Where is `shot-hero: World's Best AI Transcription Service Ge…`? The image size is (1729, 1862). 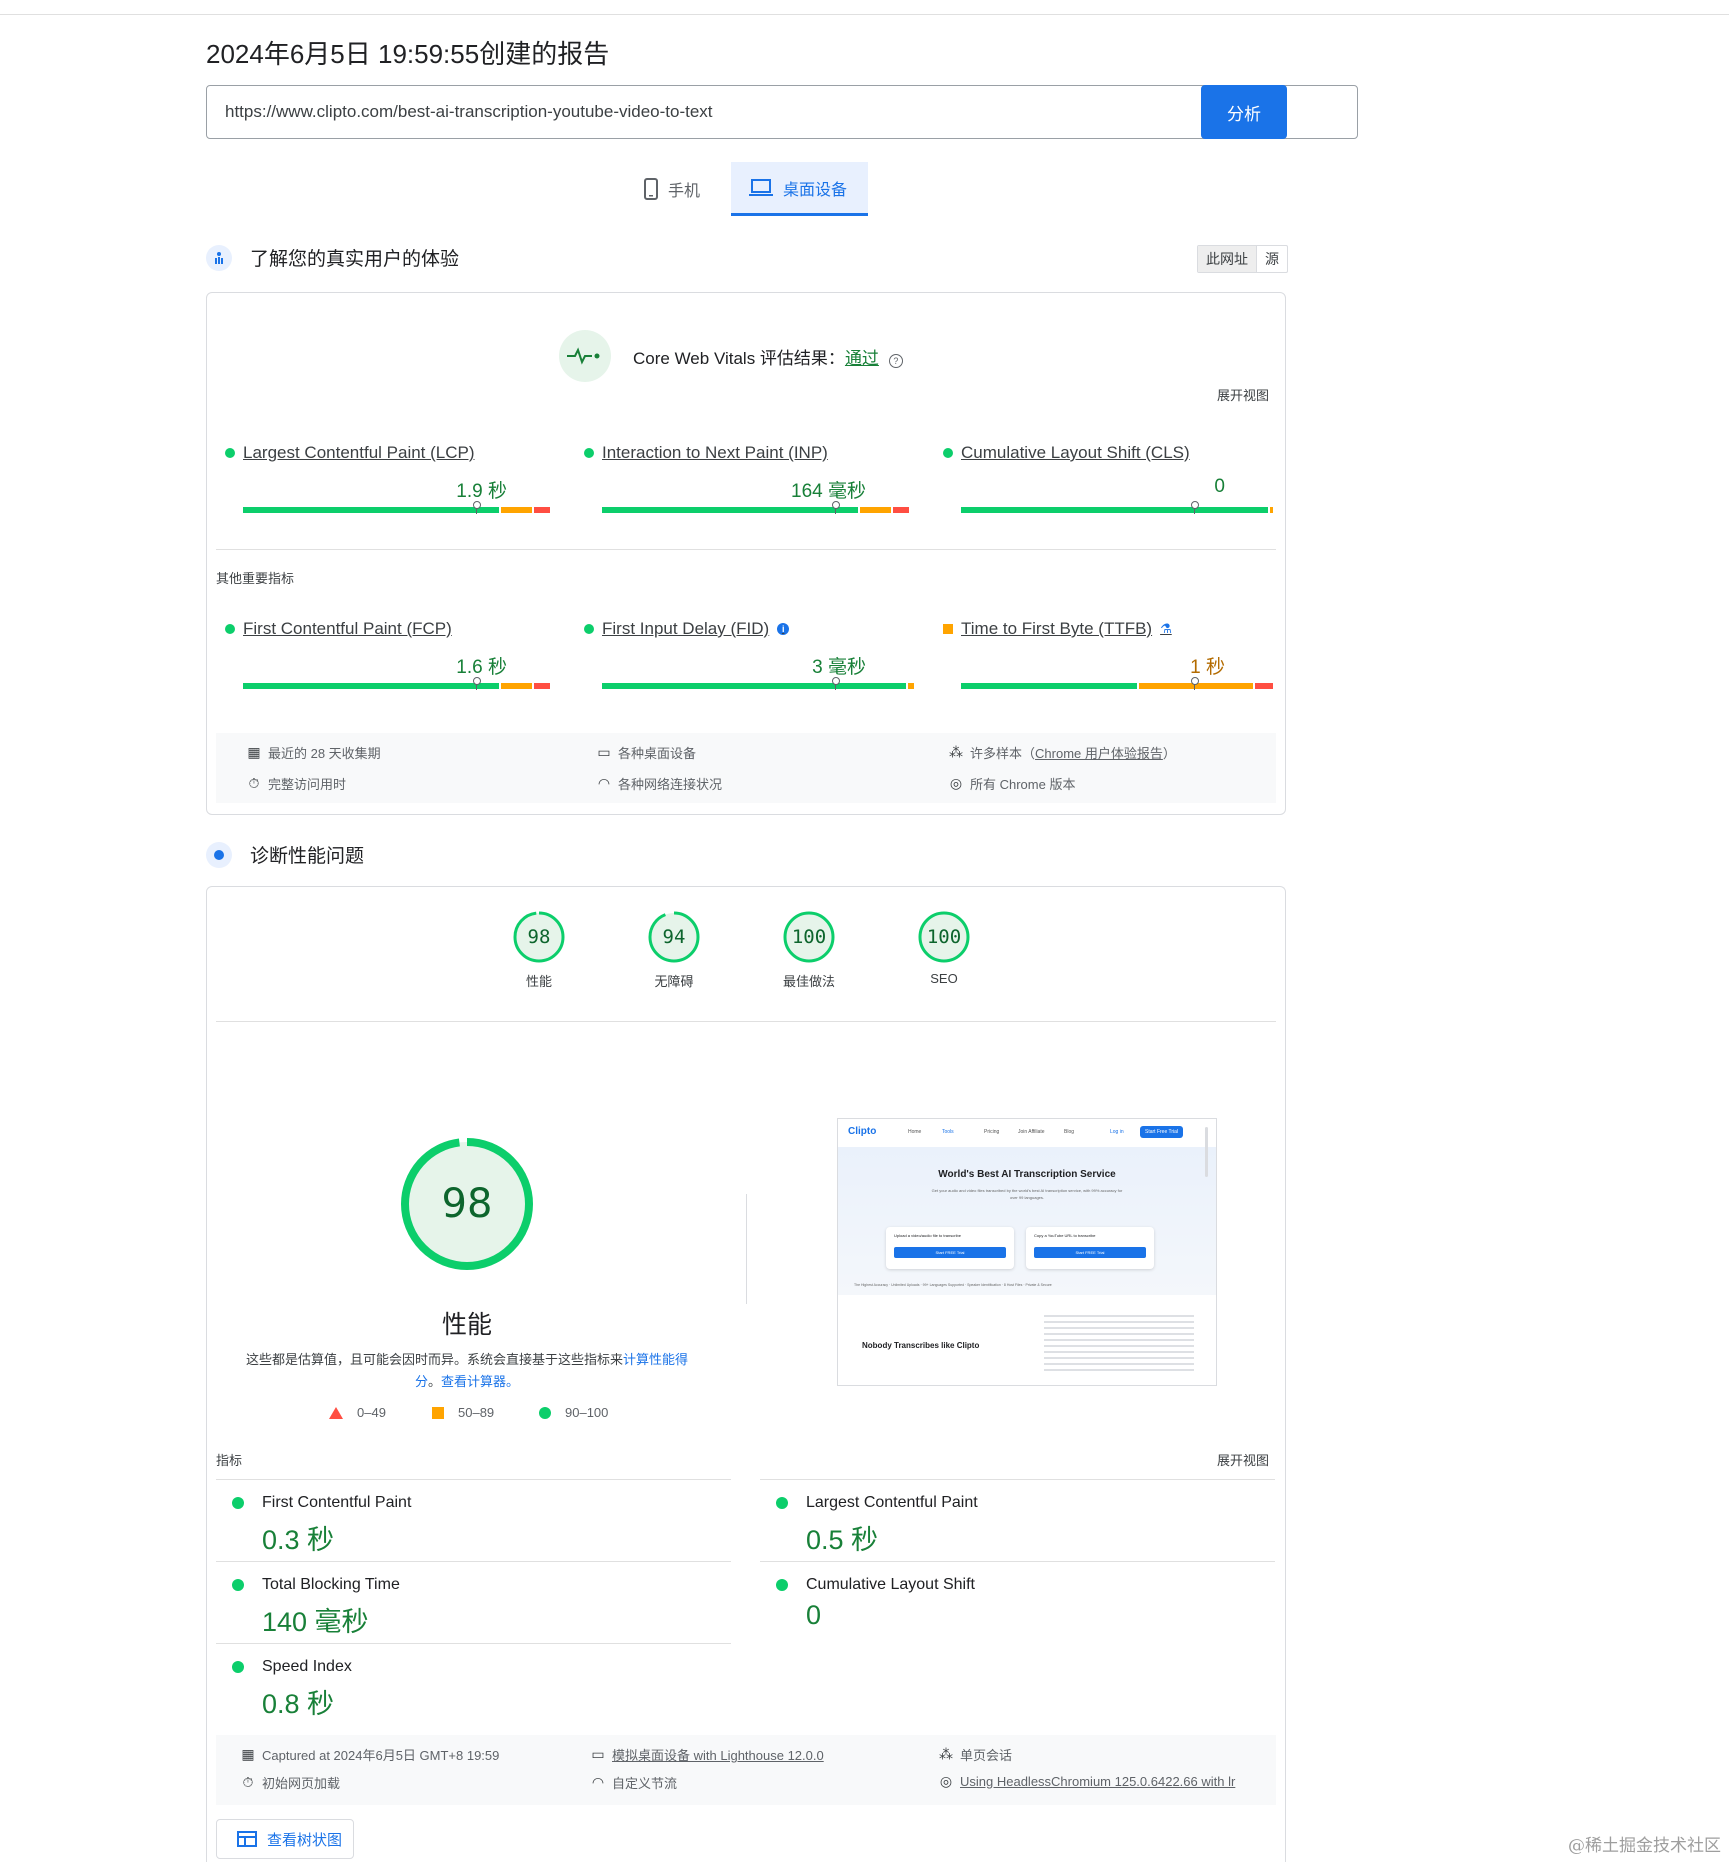 shot-hero: World's Best AI Transcription Service Ge… is located at coordinates (1027, 1221).